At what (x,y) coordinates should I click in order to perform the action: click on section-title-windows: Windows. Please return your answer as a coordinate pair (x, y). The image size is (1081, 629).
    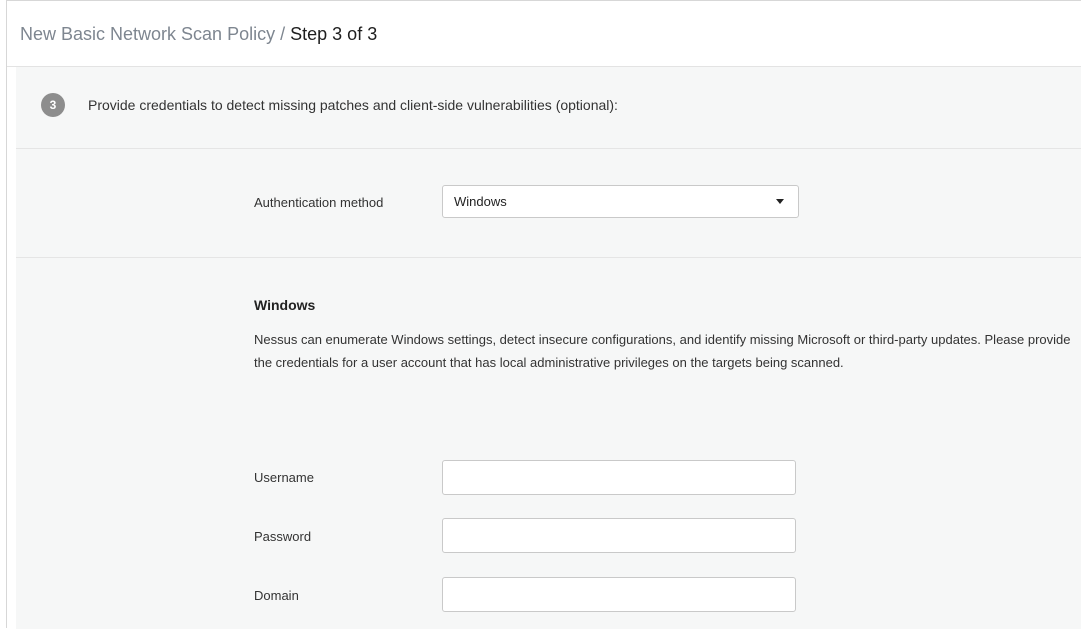
    Looking at the image, I should click on (285, 305).